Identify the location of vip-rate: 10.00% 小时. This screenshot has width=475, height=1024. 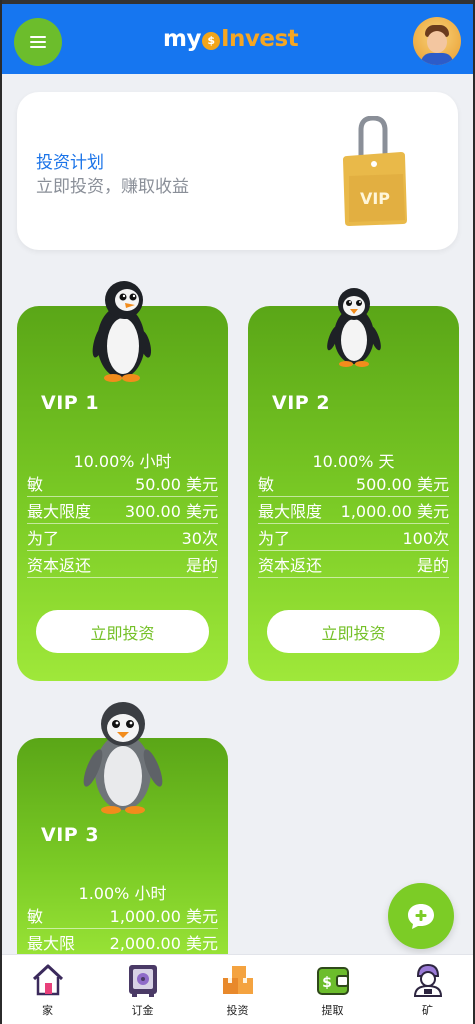
(122, 461).